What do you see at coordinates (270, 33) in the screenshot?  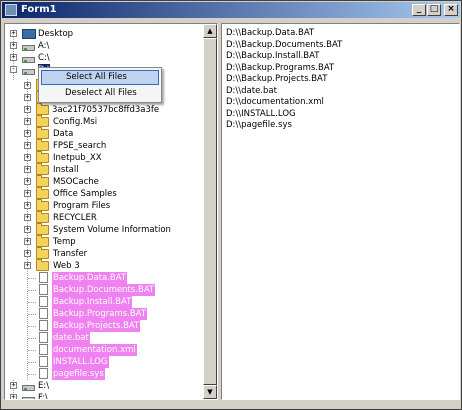 I see `file-path-item: D:\\Backup.Data.BAT` at bounding box center [270, 33].